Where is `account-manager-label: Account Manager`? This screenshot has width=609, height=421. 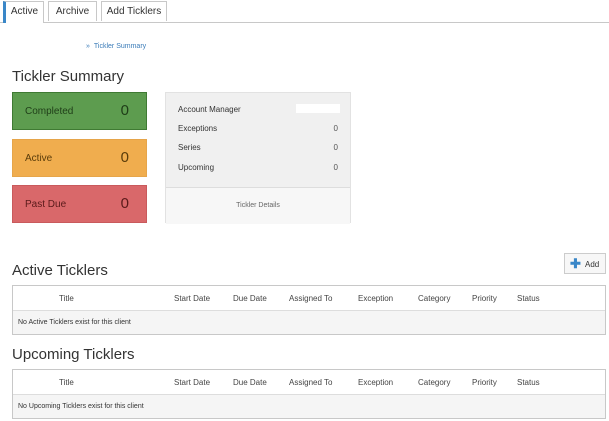 account-manager-label: Account Manager is located at coordinates (209, 109).